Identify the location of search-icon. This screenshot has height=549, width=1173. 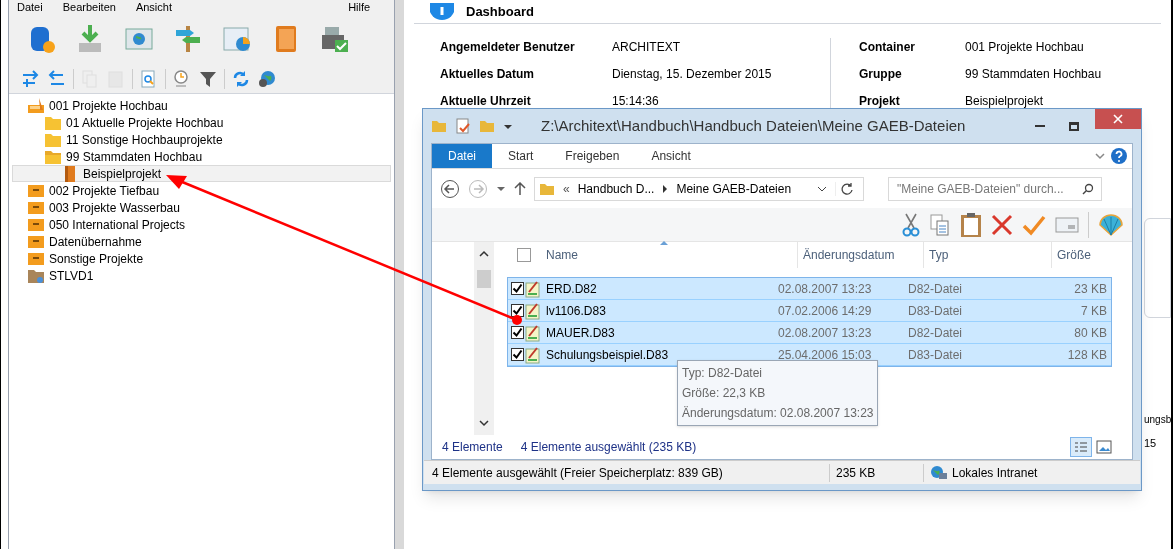
(1088, 188).